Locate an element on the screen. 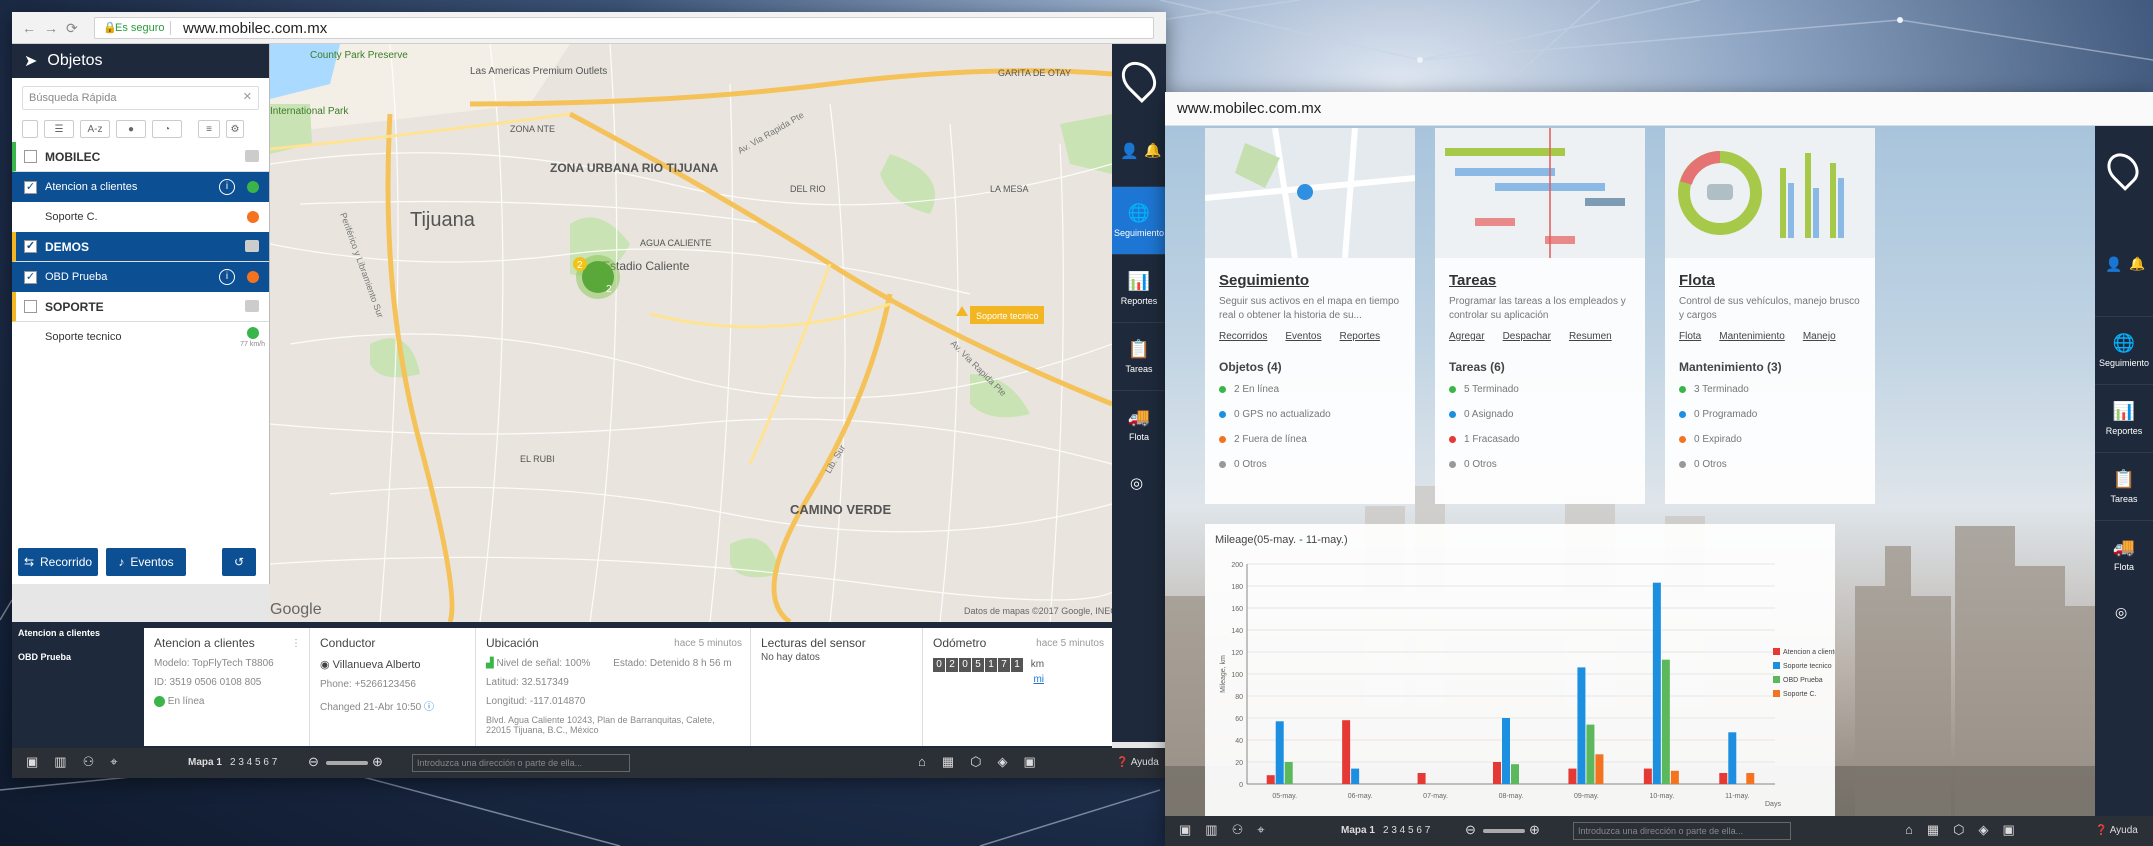 The width and height of the screenshot is (2153, 846). link-despachar: Despachar is located at coordinates (1527, 336).